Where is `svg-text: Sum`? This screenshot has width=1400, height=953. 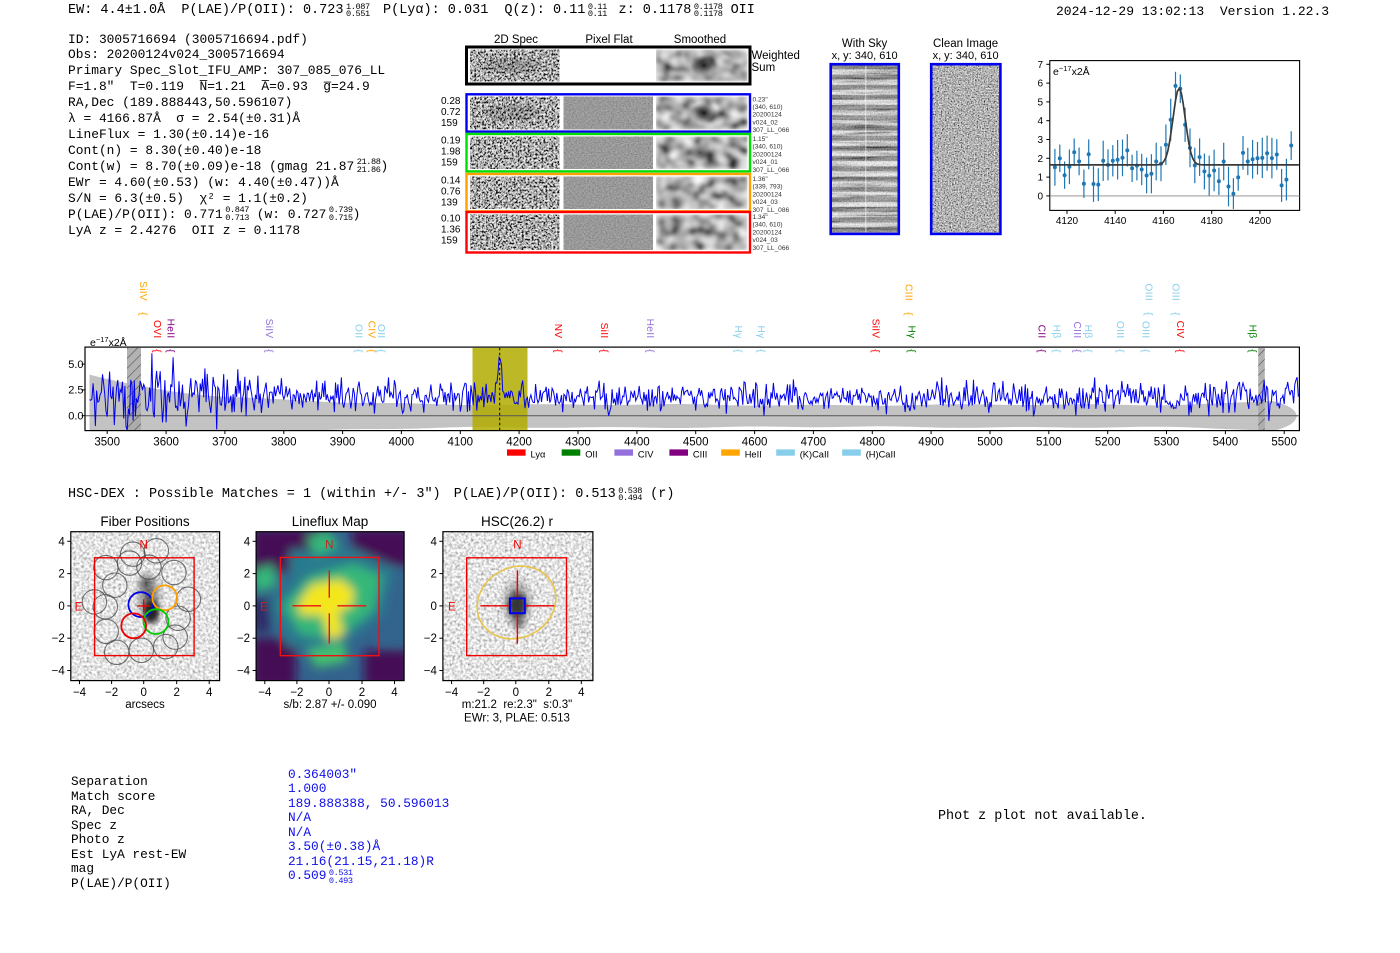 svg-text: Sum is located at coordinates (764, 68).